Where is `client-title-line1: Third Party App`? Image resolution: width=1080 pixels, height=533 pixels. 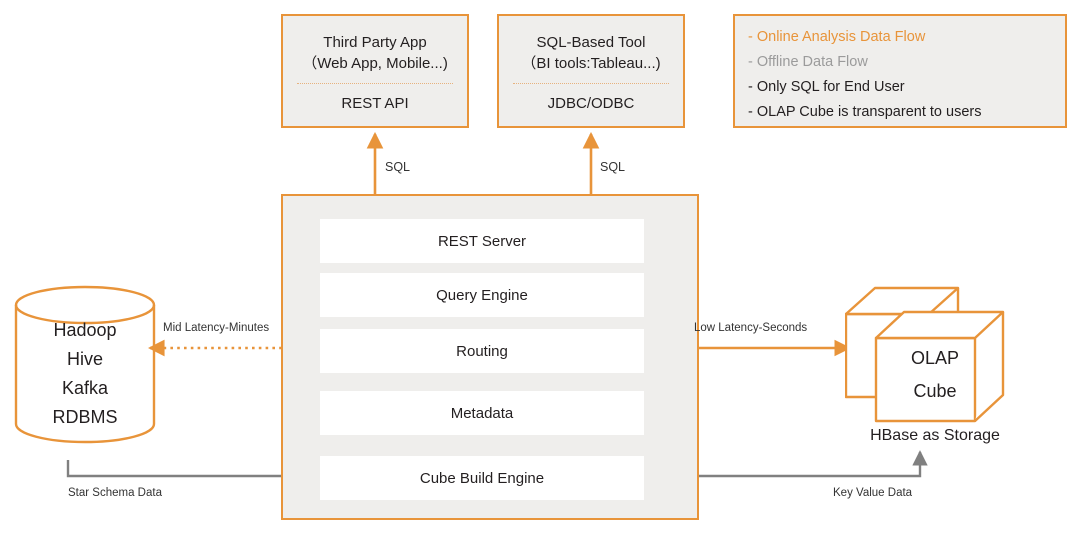 client-title-line1: Third Party App is located at coordinates (375, 42).